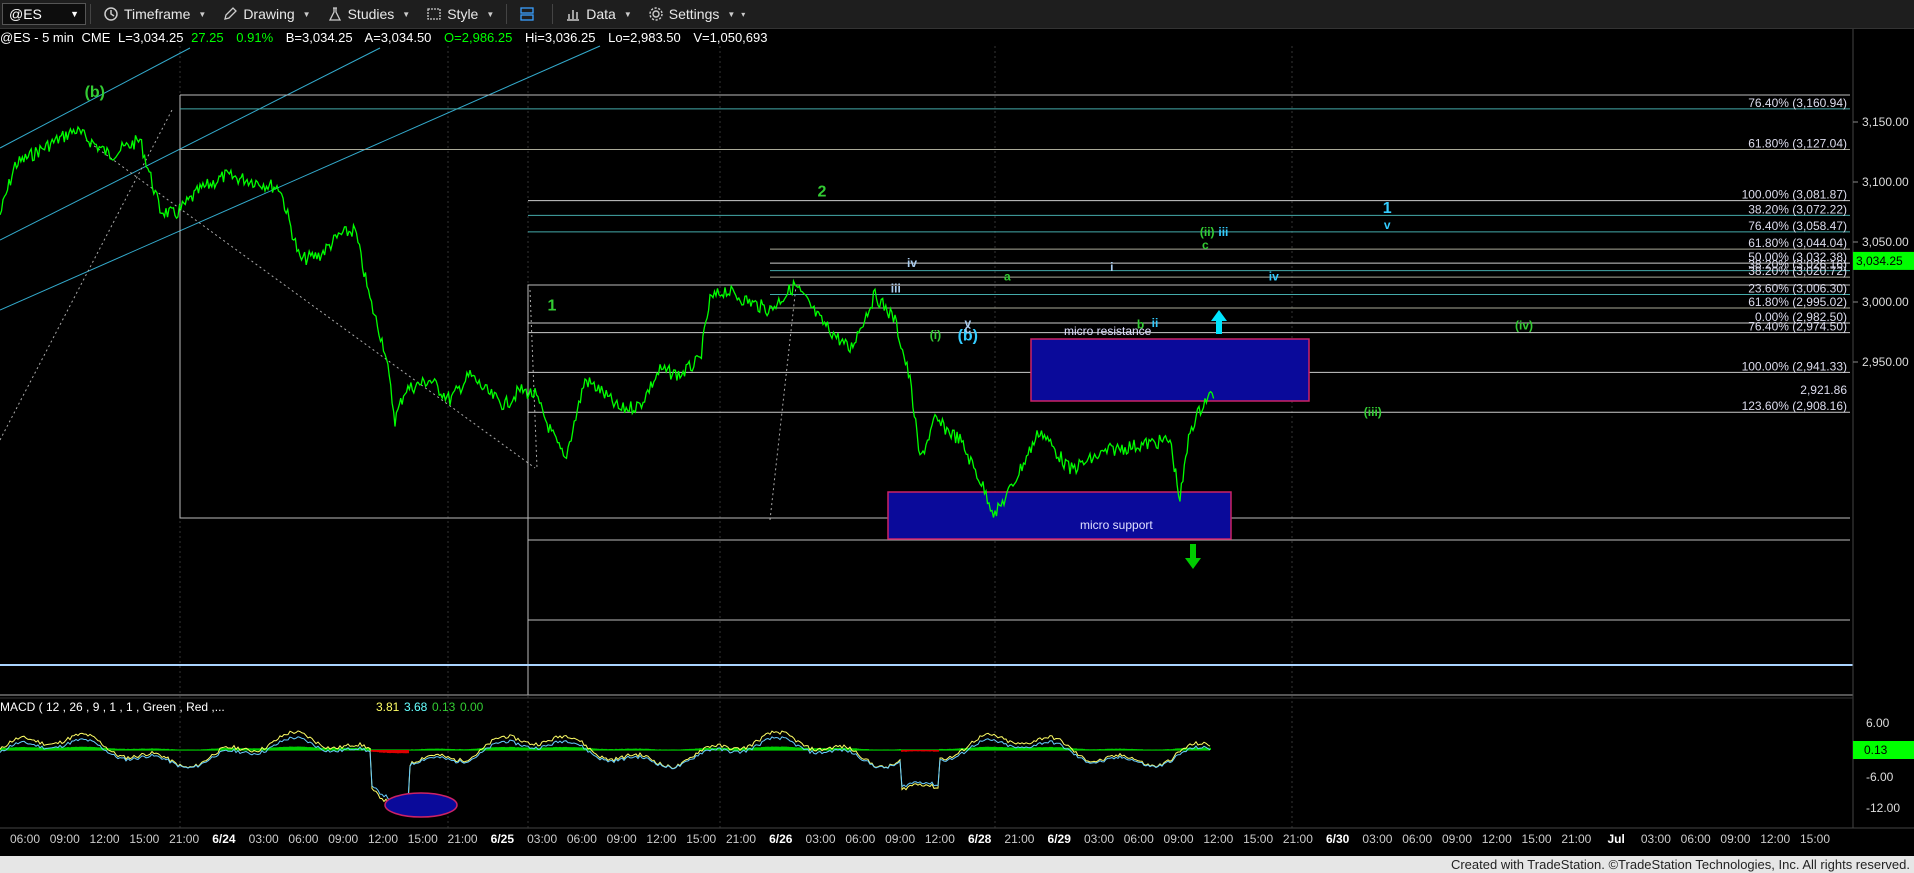 The image size is (1914, 873). I want to click on info-low: Lo=2,983.50, so click(644, 37).